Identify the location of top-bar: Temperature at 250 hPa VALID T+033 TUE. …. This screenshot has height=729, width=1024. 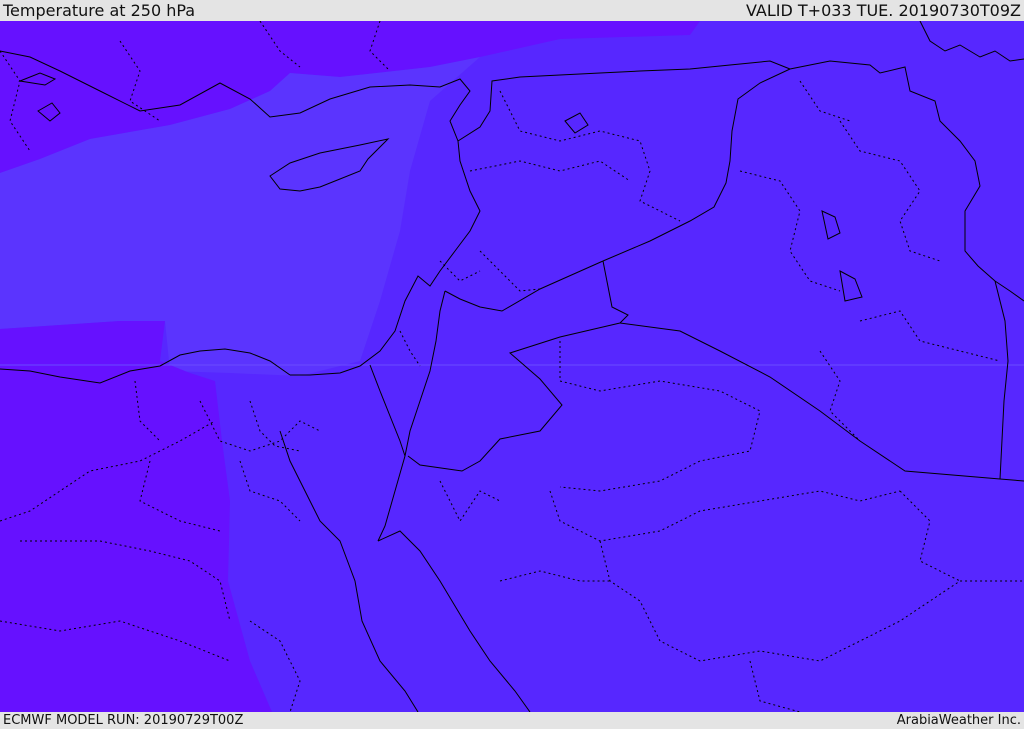
(512, 10).